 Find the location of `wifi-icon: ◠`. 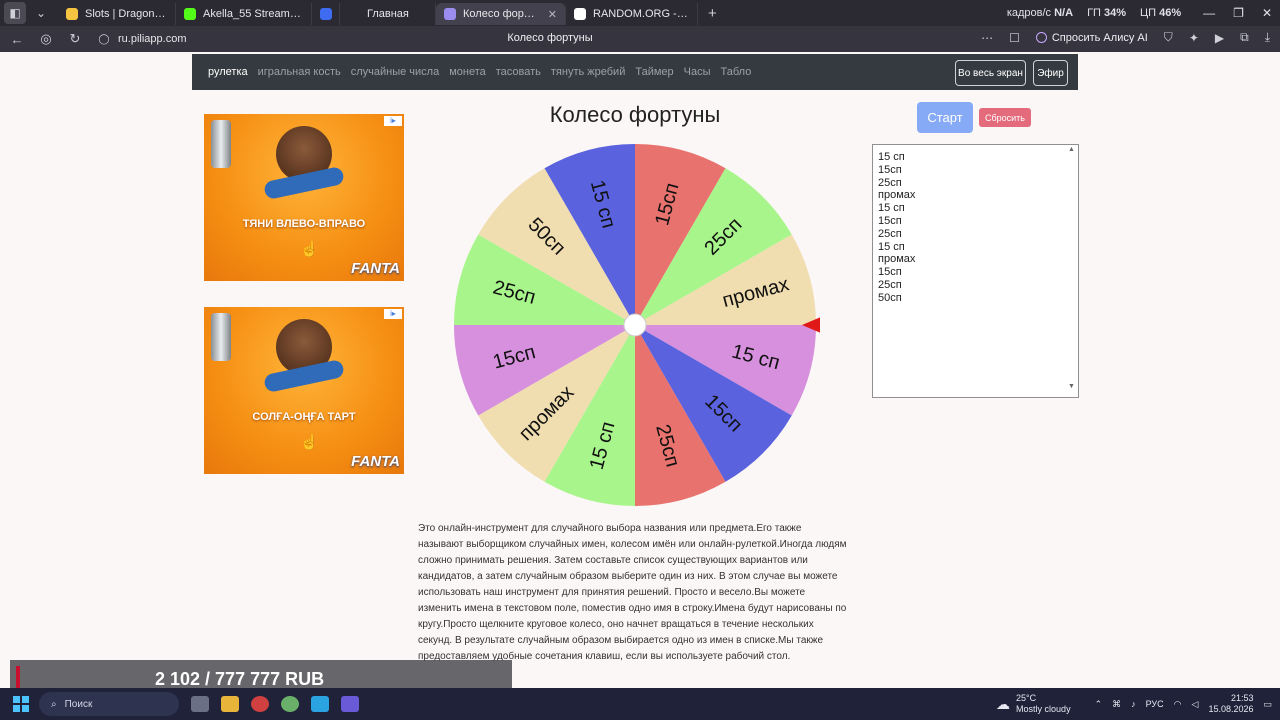

wifi-icon: ◠ is located at coordinates (1178, 704).